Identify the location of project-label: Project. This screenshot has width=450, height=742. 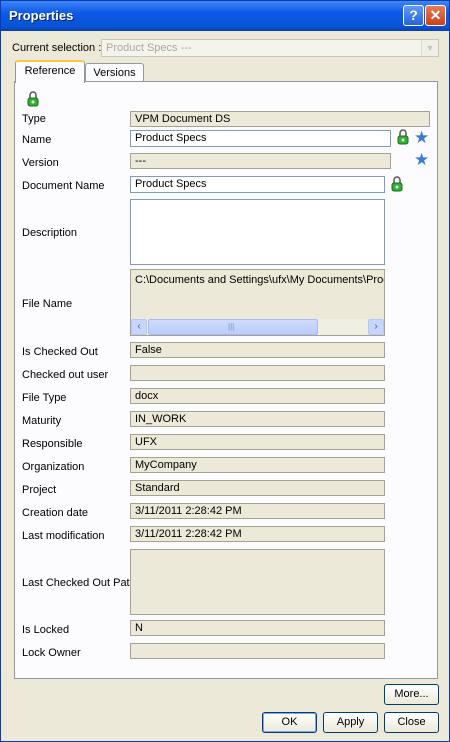
(39, 490).